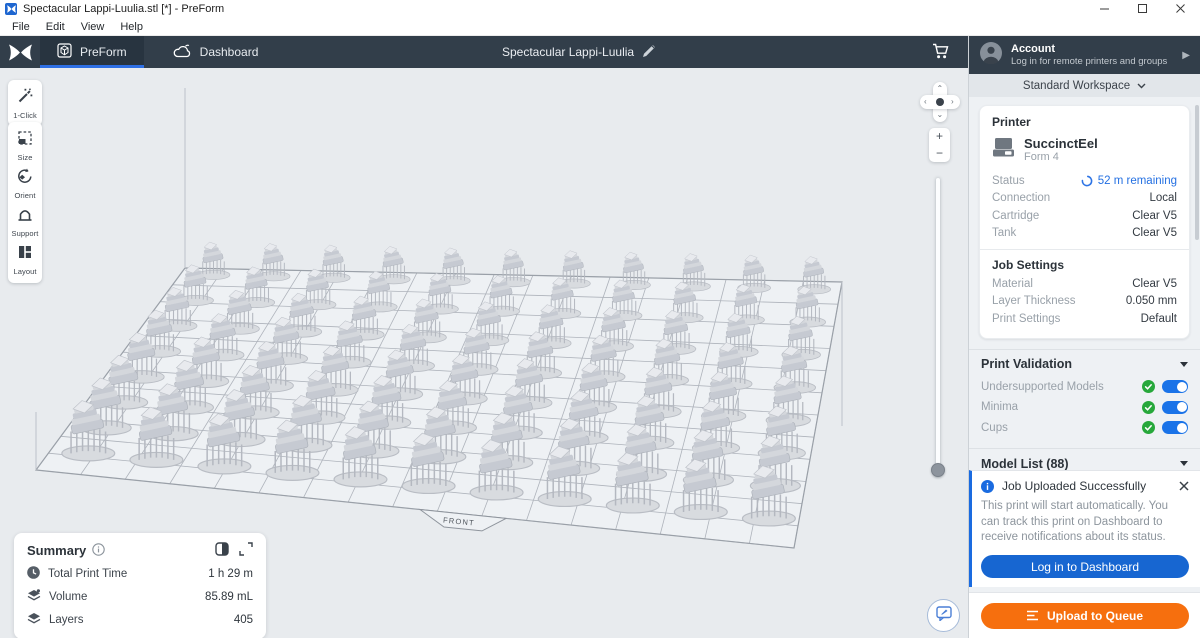 The width and height of the screenshot is (1200, 638). Describe the element at coordinates (941, 54) in the screenshot. I see `cart-icon` at that location.